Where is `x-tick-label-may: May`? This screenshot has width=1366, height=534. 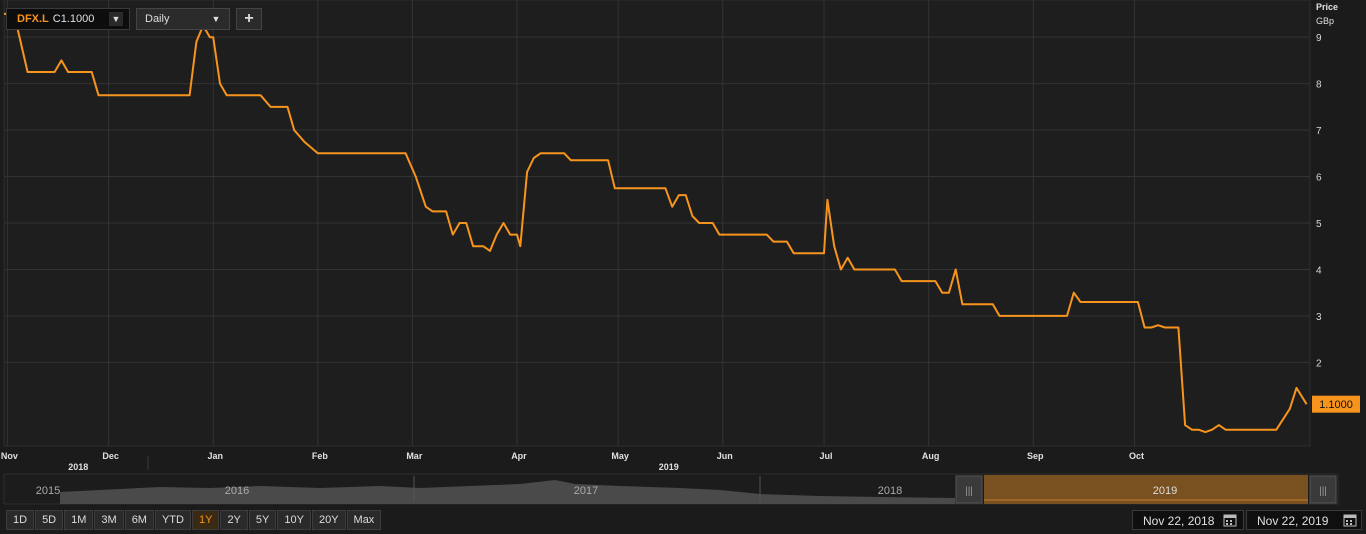 x-tick-label-may: May is located at coordinates (620, 456).